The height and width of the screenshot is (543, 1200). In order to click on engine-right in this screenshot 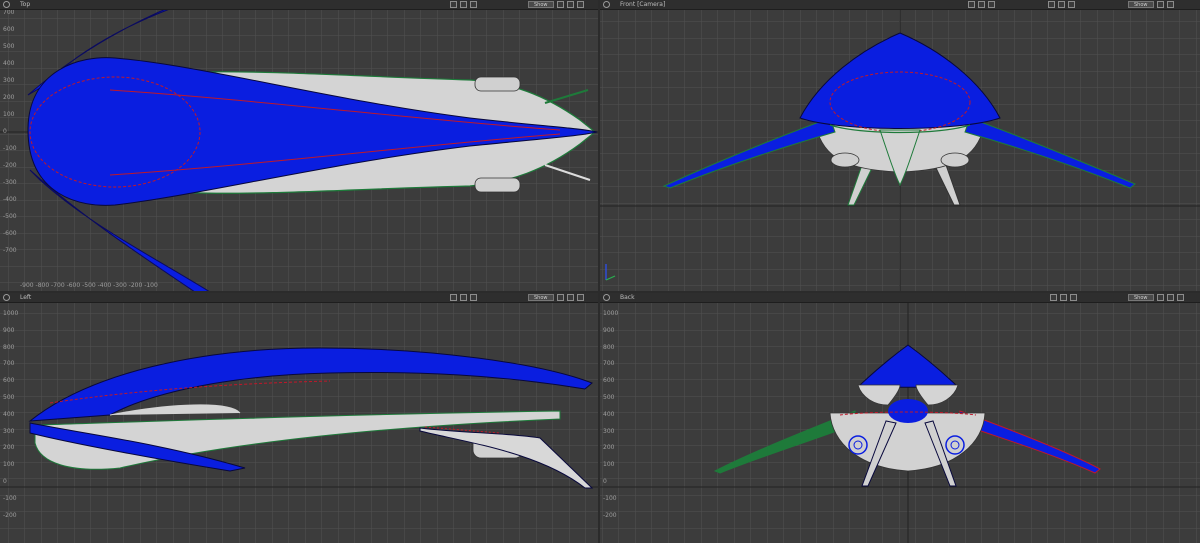, I will do `click(955, 445)`.